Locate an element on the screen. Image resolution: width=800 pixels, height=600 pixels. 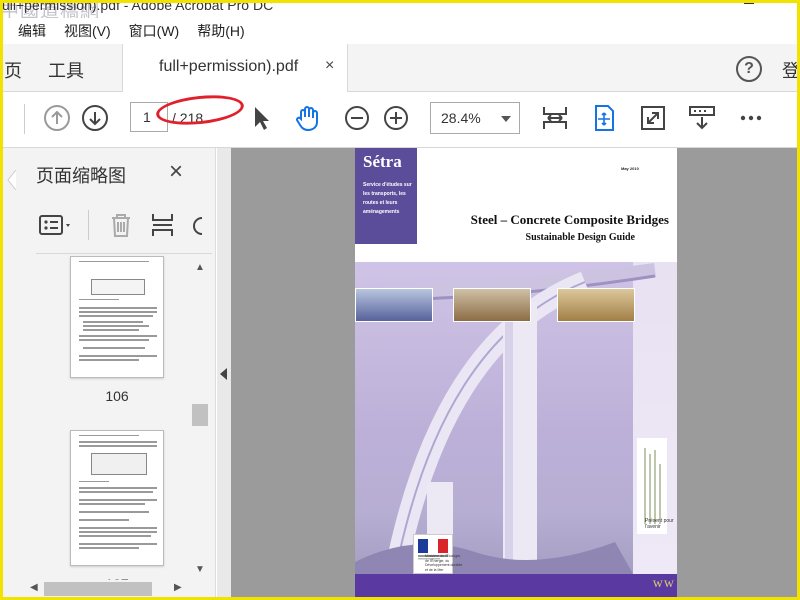
present-caption: Présent pour l'avenir is located at coordinates (659, 524).